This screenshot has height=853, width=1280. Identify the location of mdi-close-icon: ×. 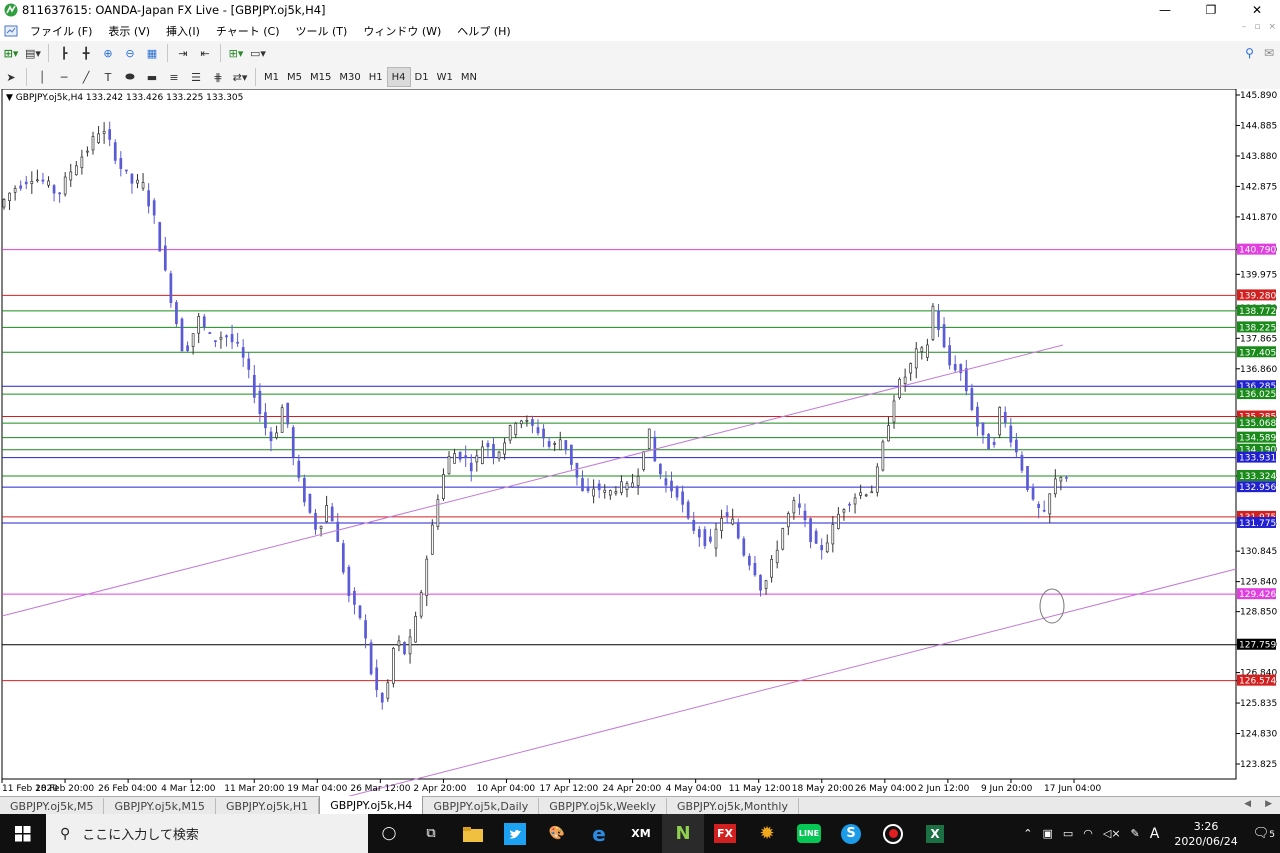
(1272, 27).